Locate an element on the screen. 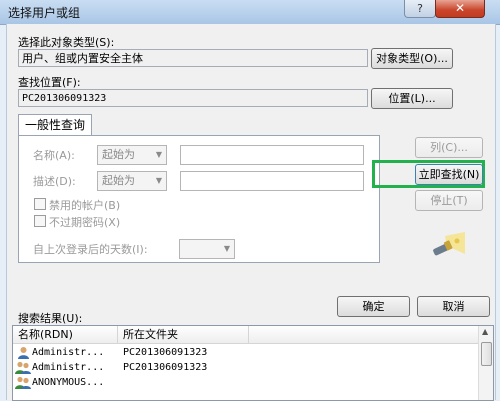  help-icon: ? is located at coordinates (420, 8).